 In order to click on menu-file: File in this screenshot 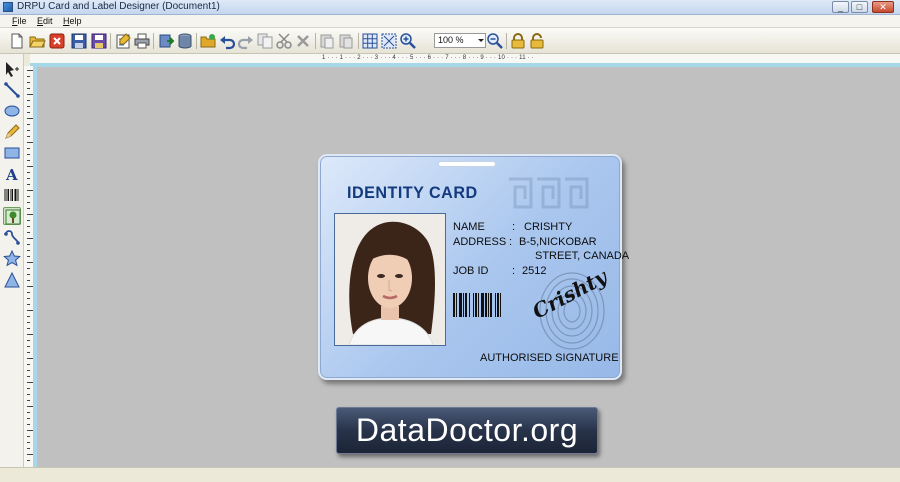, I will do `click(19, 21)`.